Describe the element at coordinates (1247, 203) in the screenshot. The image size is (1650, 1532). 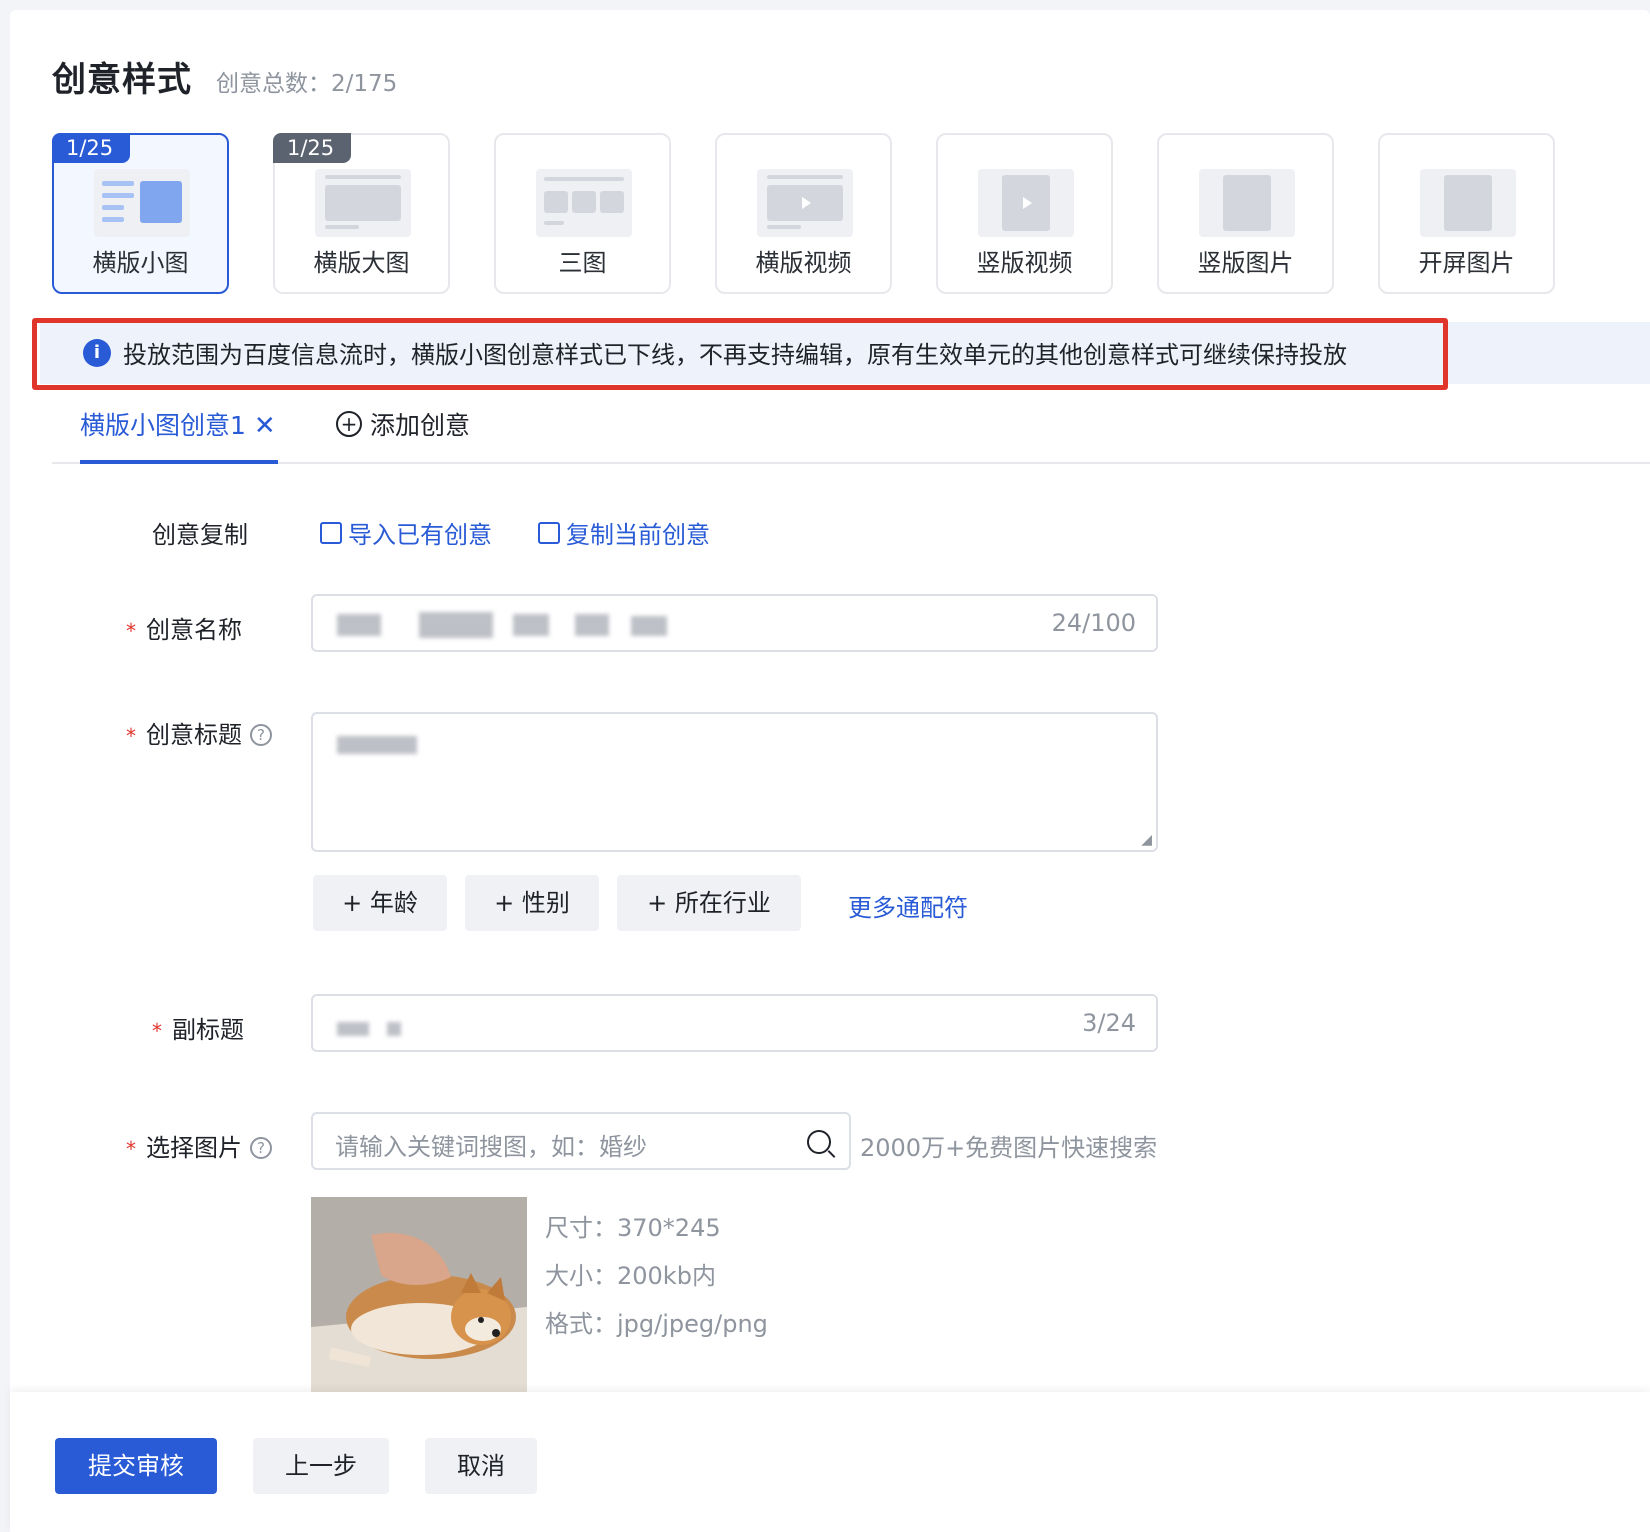
I see `vertical-image-icon` at that location.